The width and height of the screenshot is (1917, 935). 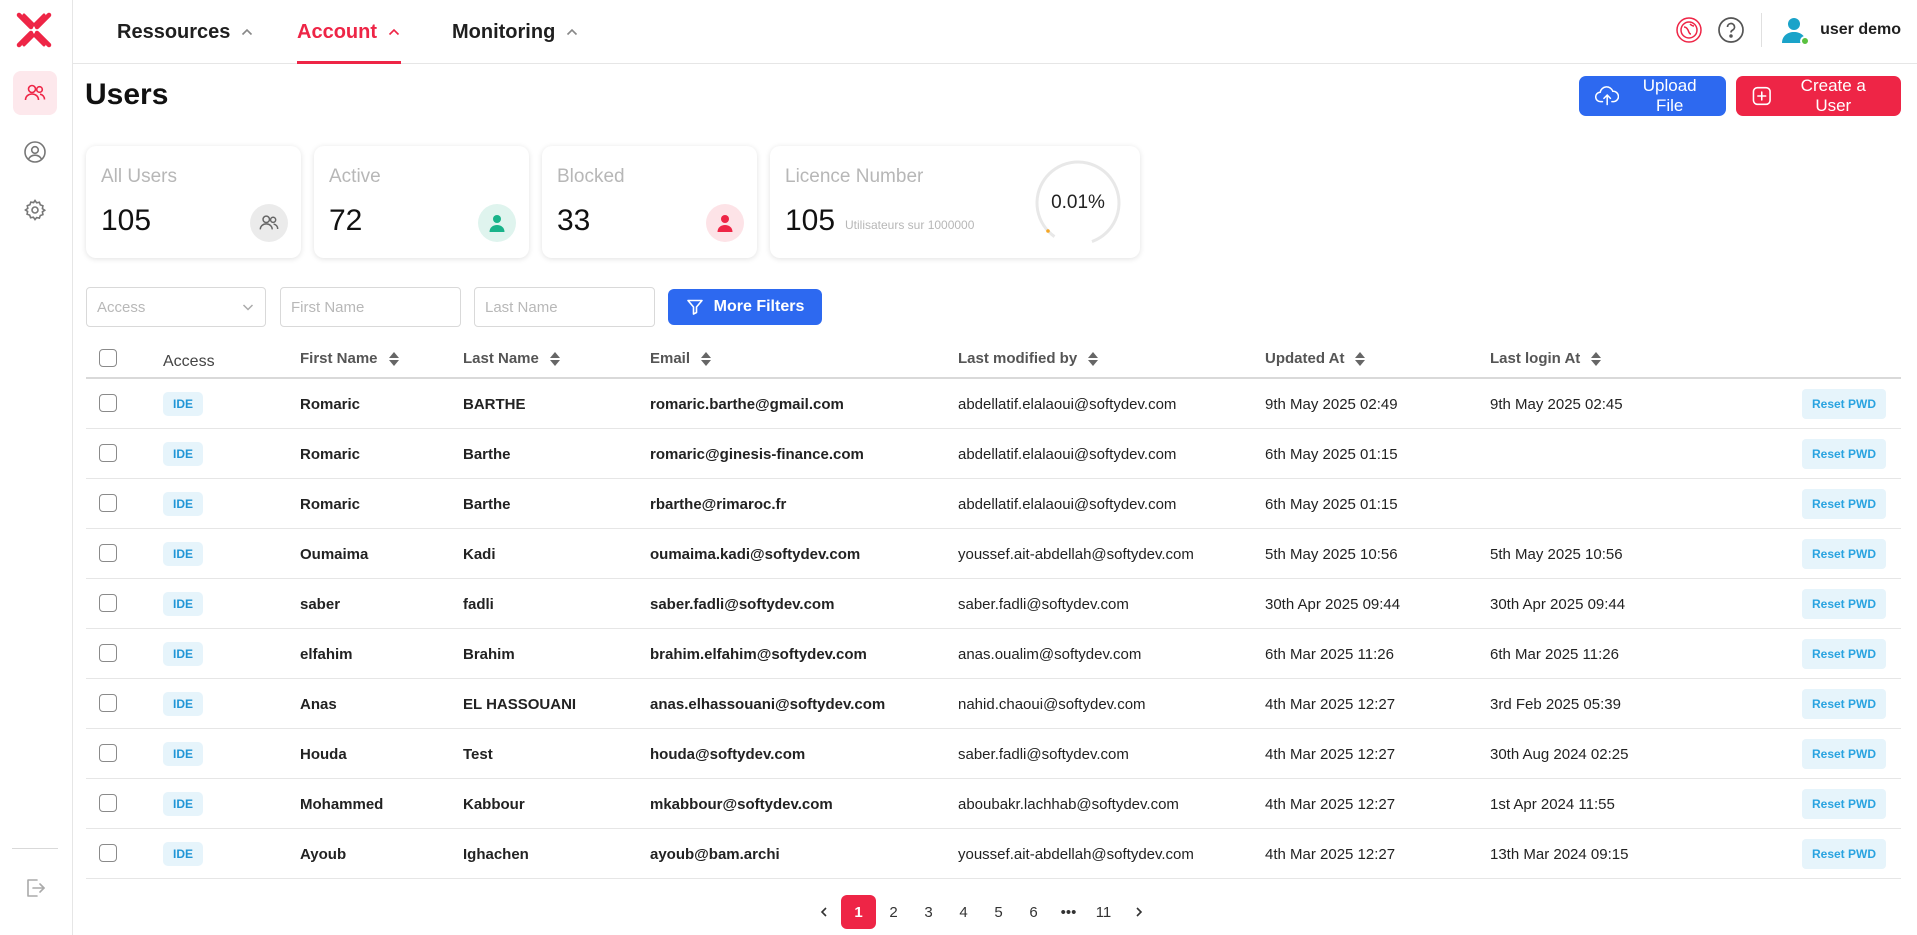 I want to click on chevron-up-icon, so click(x=572, y=32).